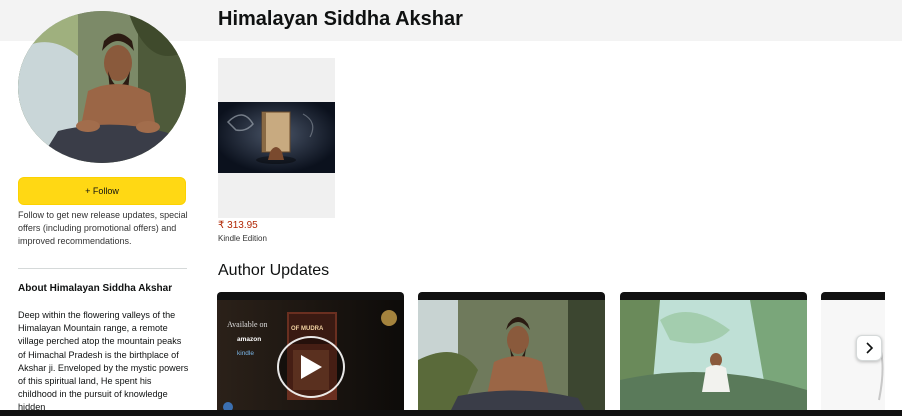 The image size is (902, 416). I want to click on book-cover, so click(276, 137).